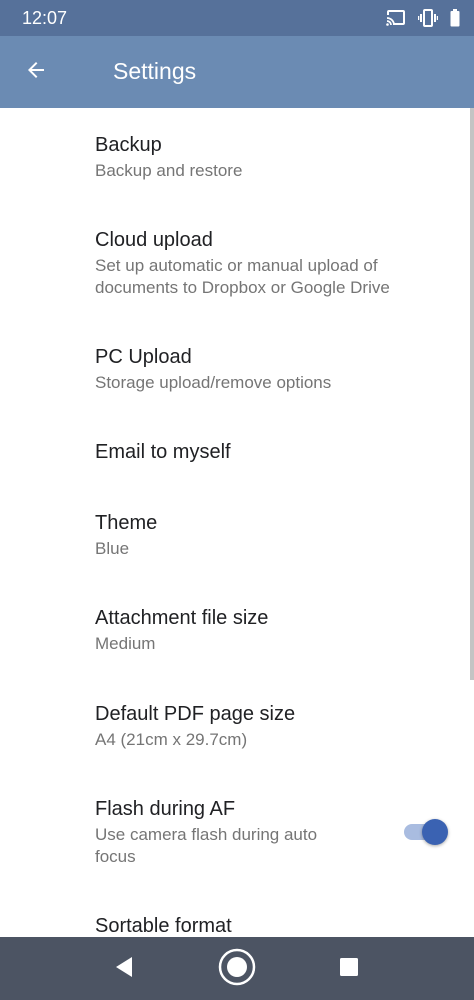 The height and width of the screenshot is (1000, 474). Describe the element at coordinates (455, 18) in the screenshot. I see `battery-icon` at that location.